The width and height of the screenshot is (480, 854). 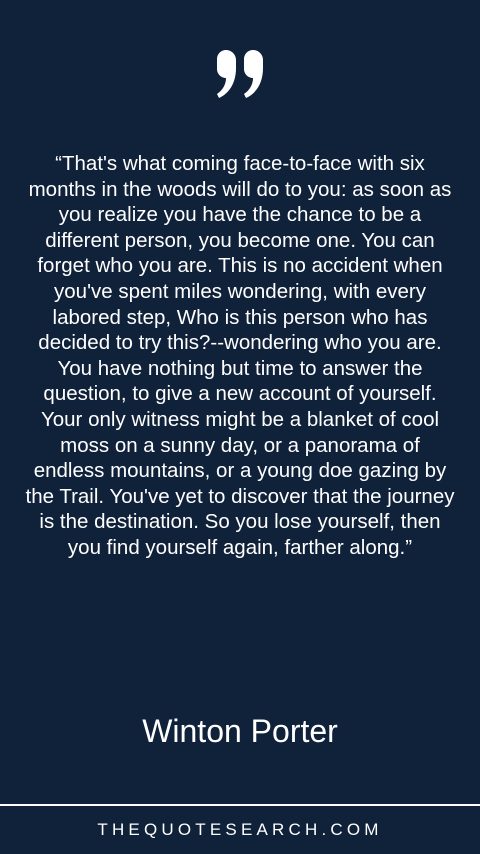 What do you see at coordinates (240, 731) in the screenshot?
I see `quote-author: Winton Porter` at bounding box center [240, 731].